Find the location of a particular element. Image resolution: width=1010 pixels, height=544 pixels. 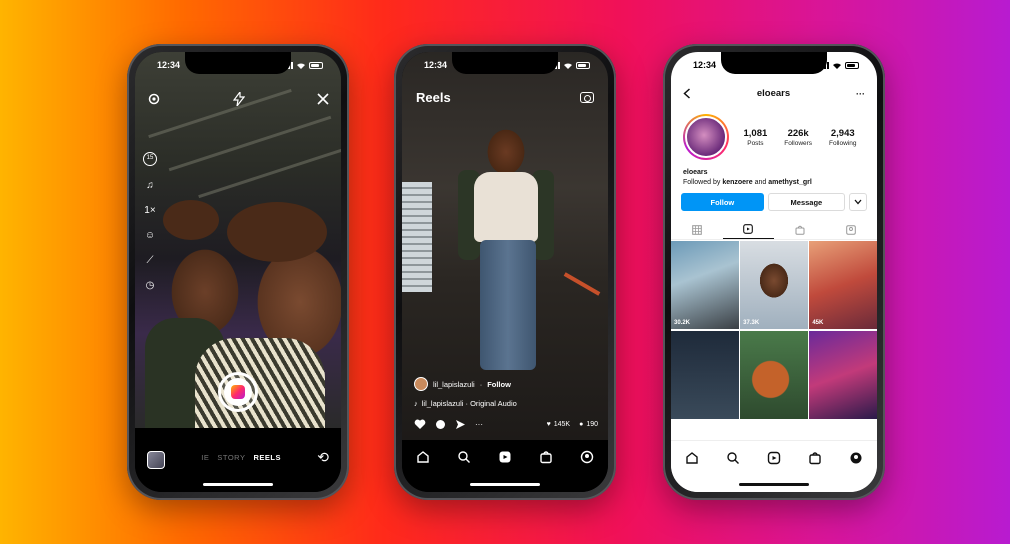

tab-tagged is located at coordinates (852, 229).